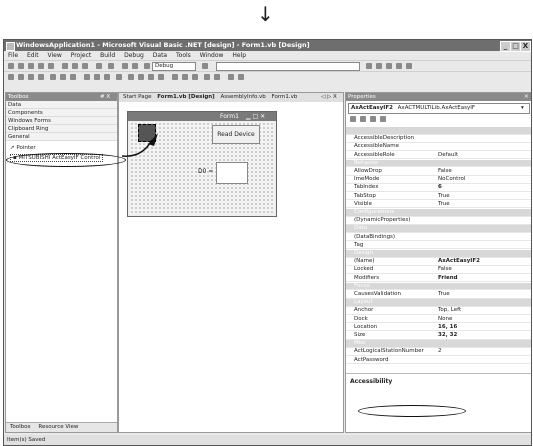 The width and height of the screenshot is (533, 446). What do you see at coordinates (239, 55) in the screenshot?
I see `menu-help: Help` at bounding box center [239, 55].